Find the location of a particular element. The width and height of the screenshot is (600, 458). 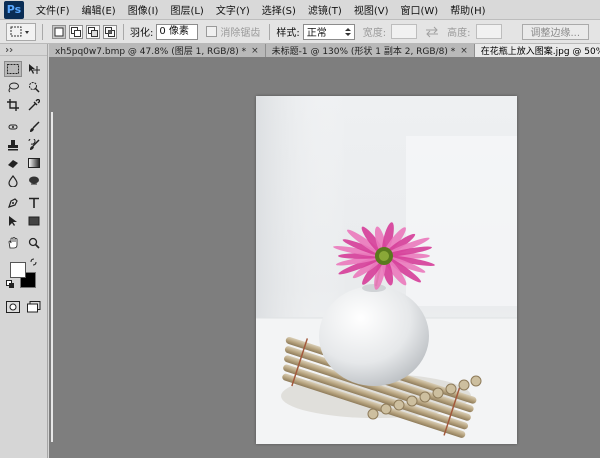

spot-healing-icon is located at coordinates (13, 127).